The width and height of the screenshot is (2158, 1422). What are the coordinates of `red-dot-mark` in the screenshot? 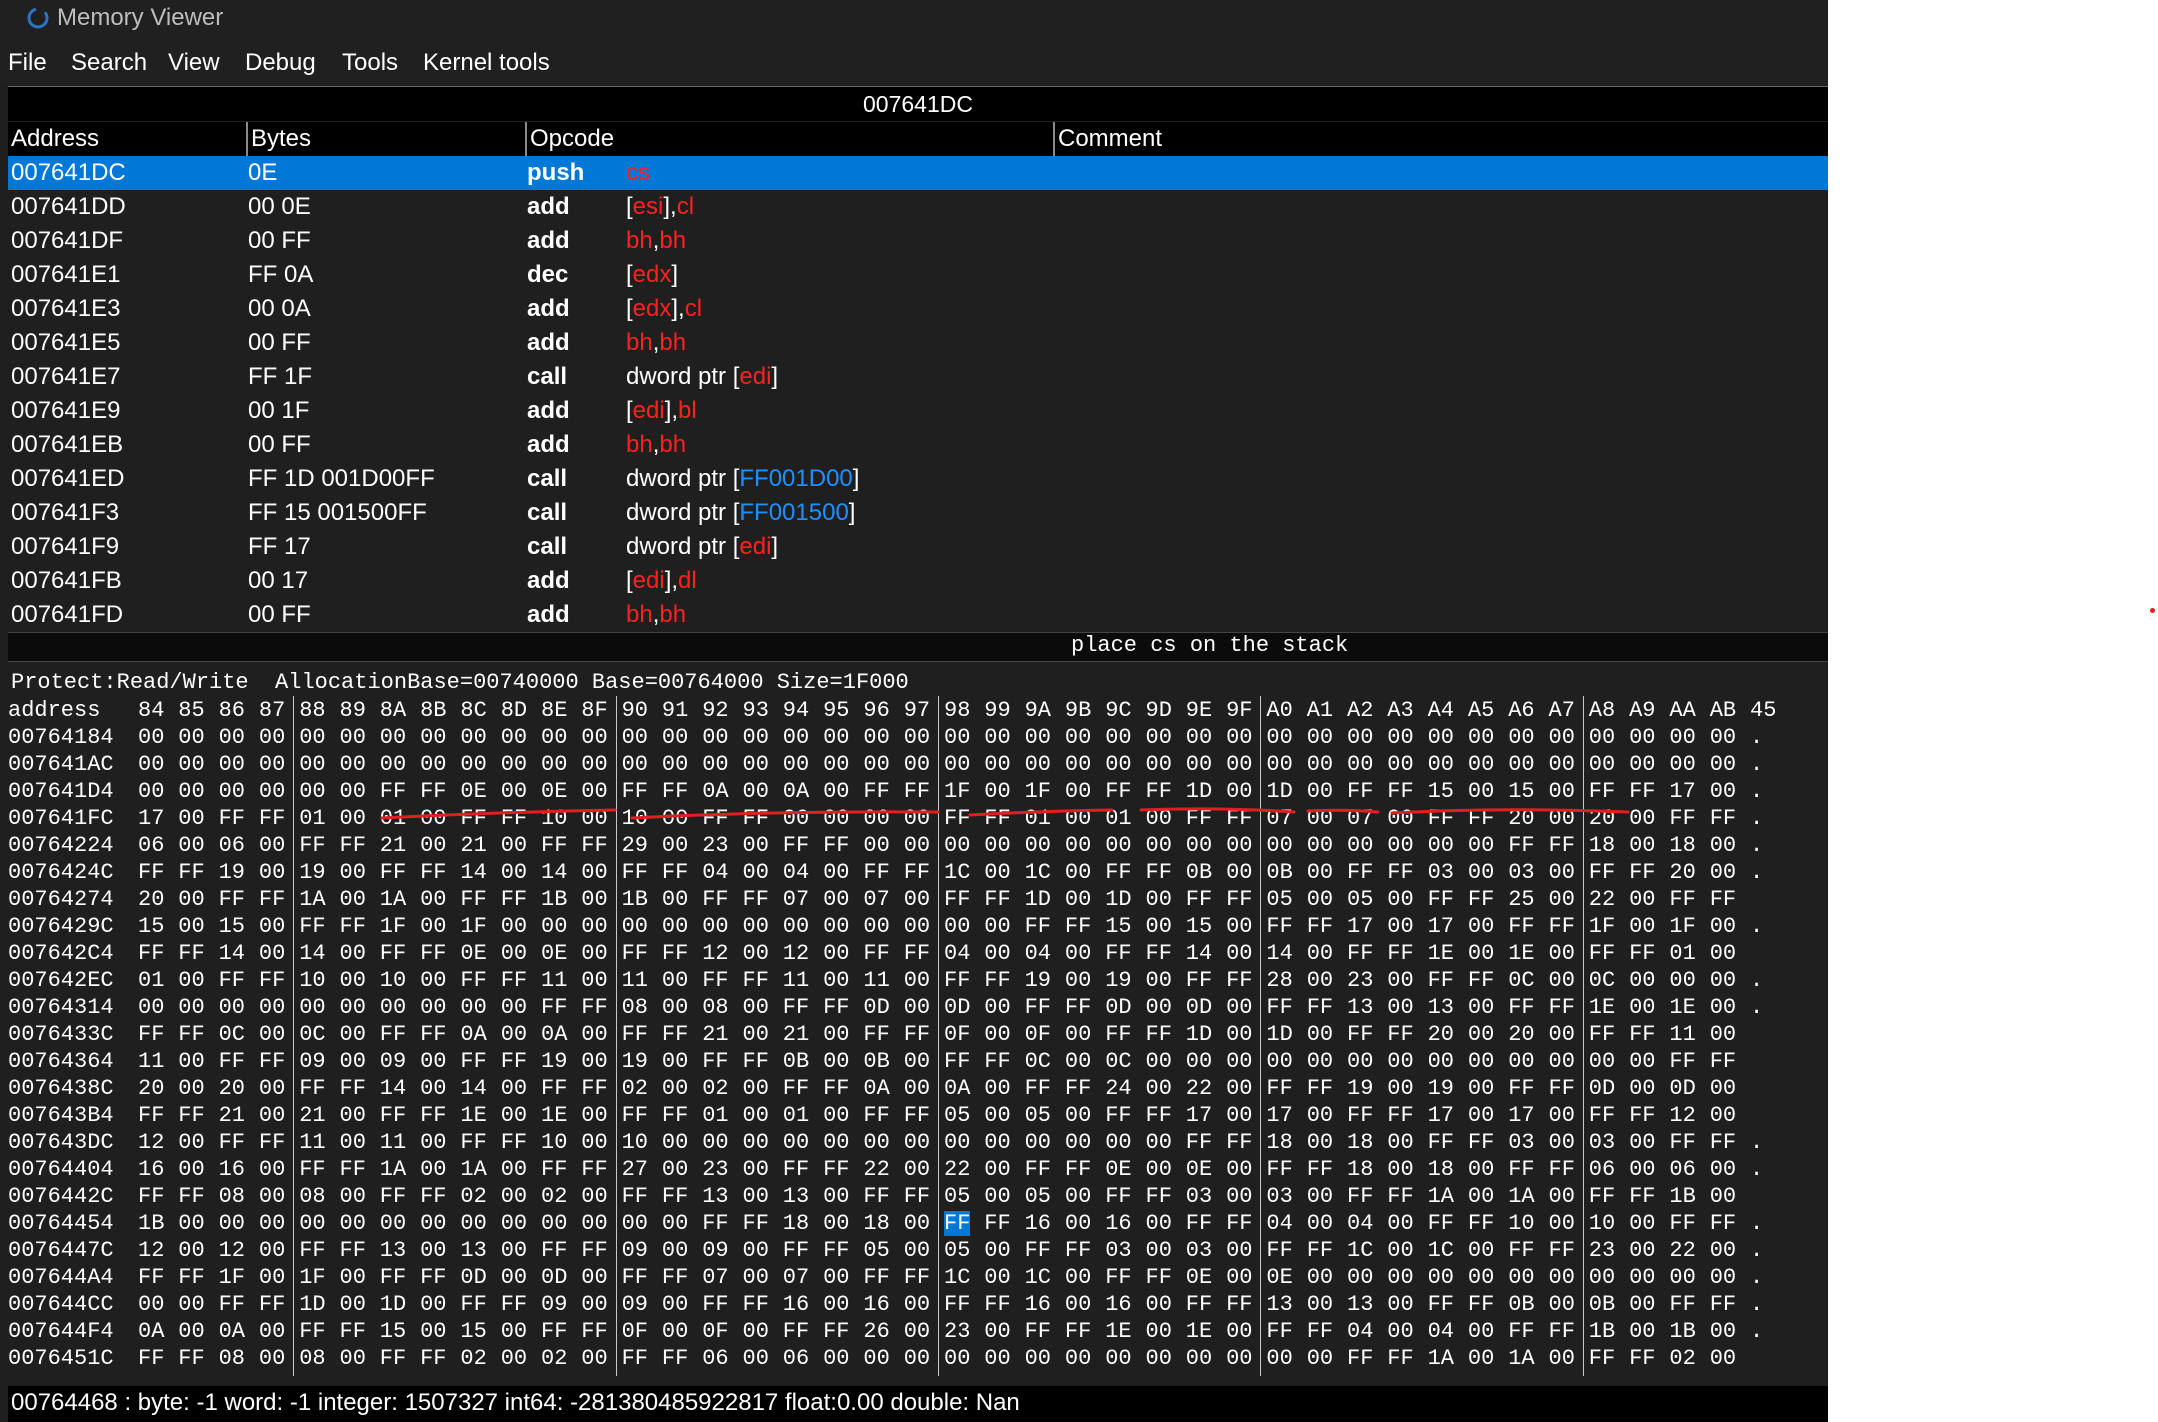 It's located at (2152, 610).